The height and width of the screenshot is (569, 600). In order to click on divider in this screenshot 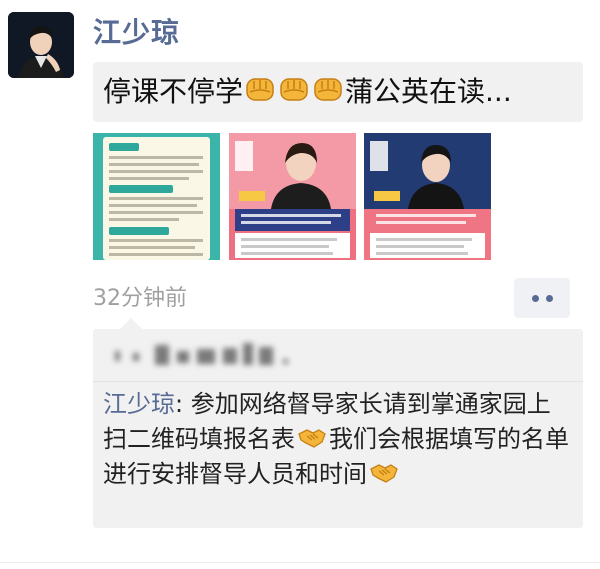, I will do `click(300, 562)`.